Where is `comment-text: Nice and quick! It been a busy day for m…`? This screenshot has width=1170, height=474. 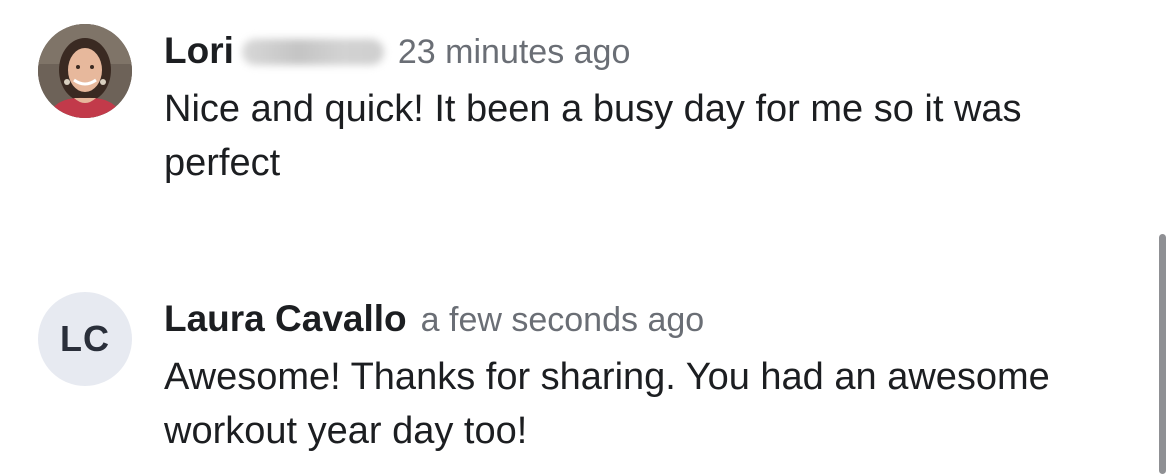
comment-text: Nice and quick! It been a busy day for m… is located at coordinates (593, 136).